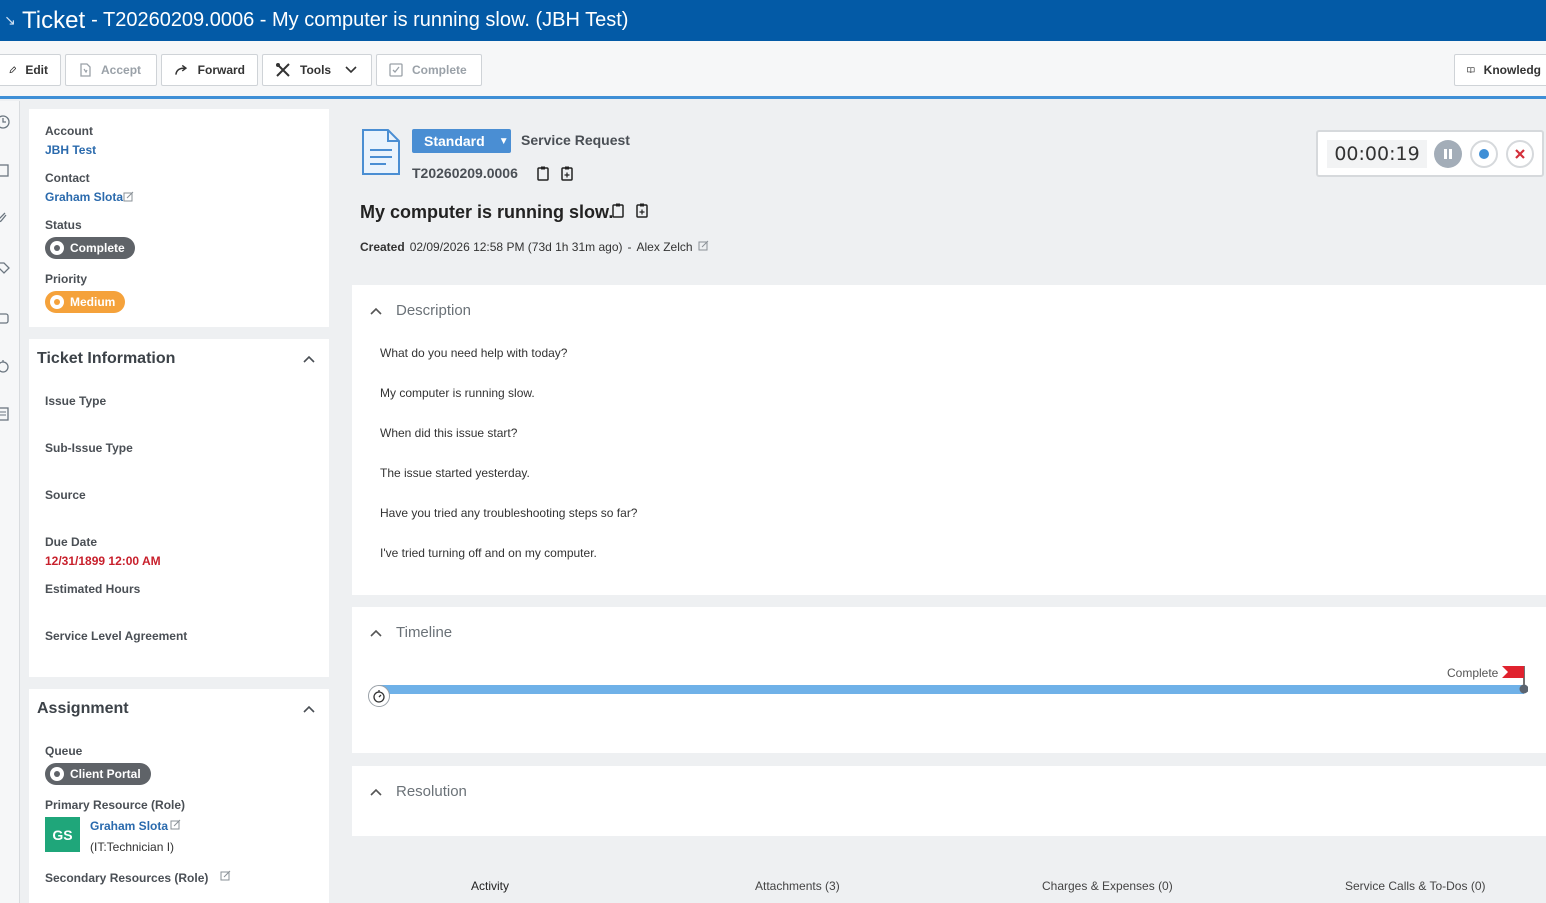  Describe the element at coordinates (225, 875) in the screenshot. I see `edit-secondary-icon` at that location.